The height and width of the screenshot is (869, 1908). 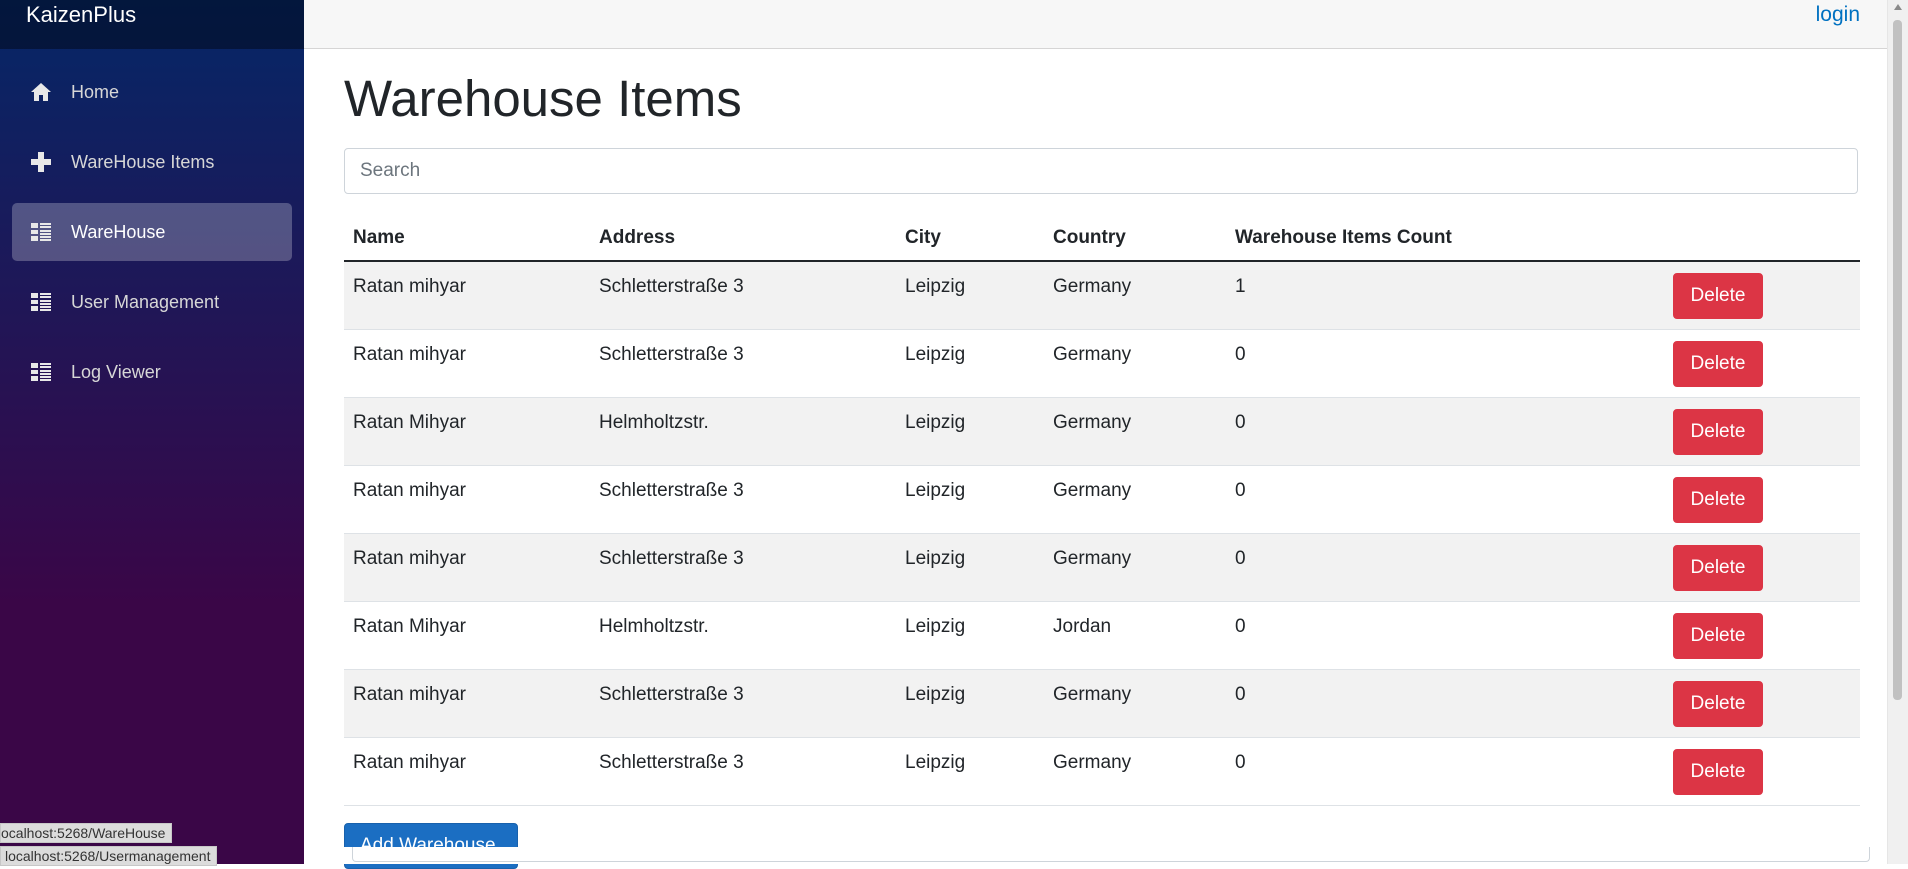 I want to click on vertical-scrollbar, so click(x=1897, y=432).